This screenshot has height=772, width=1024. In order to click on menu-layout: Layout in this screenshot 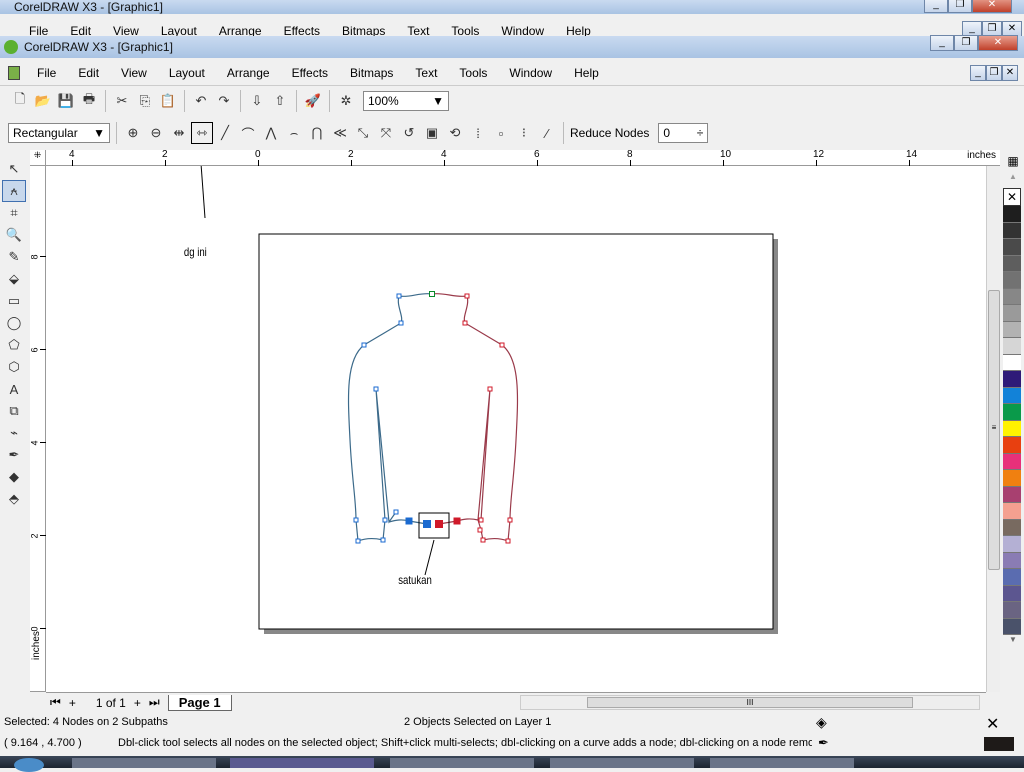, I will do `click(187, 73)`.